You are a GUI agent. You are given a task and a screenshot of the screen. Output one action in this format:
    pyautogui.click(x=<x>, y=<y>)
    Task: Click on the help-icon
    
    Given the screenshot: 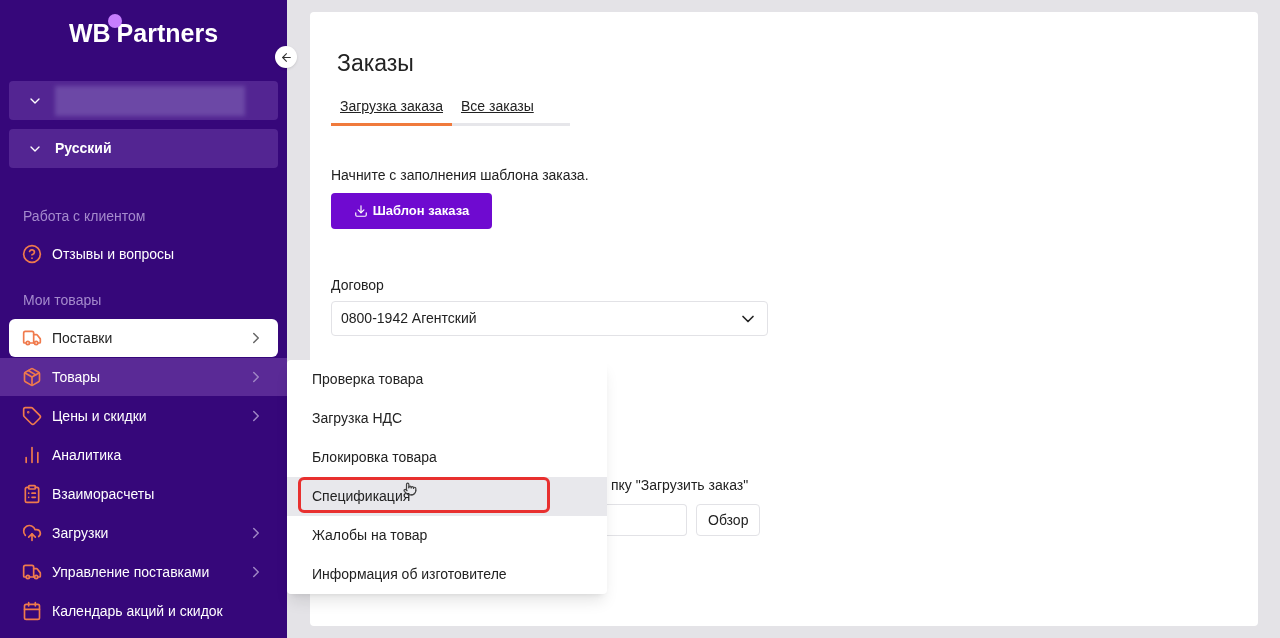 What is the action you would take?
    pyautogui.click(x=32, y=254)
    